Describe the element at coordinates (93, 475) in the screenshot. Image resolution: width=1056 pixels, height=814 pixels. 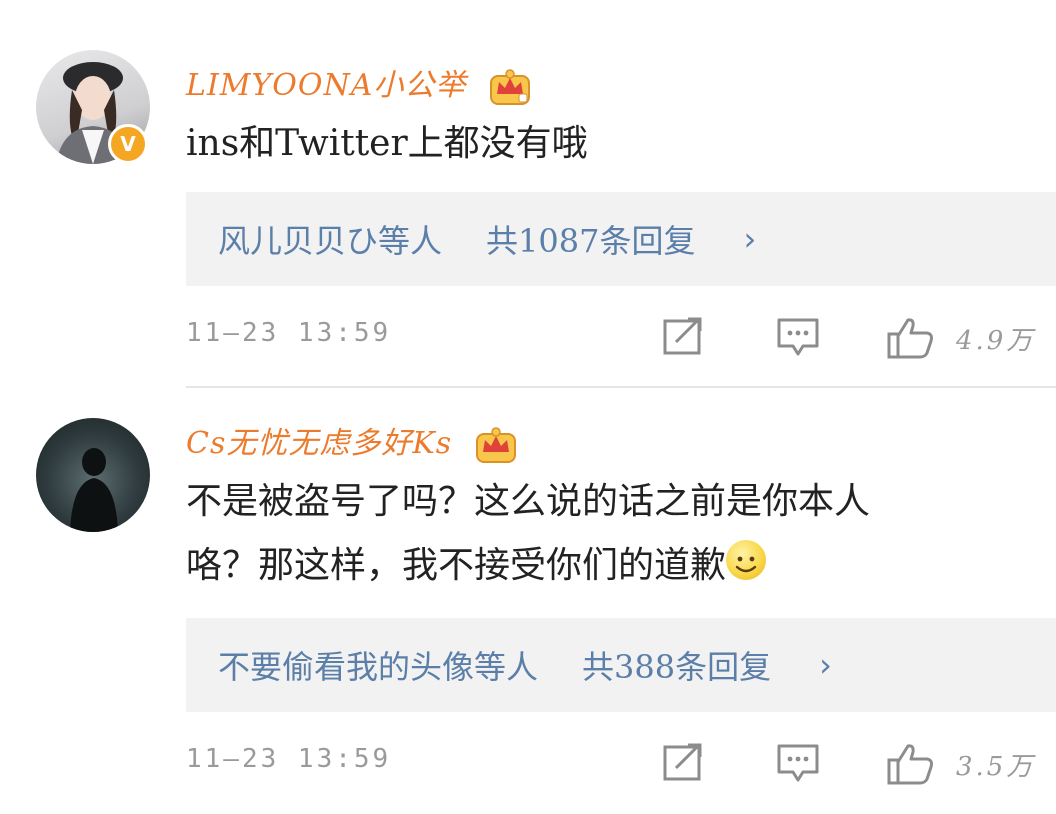
I see `avatar` at that location.